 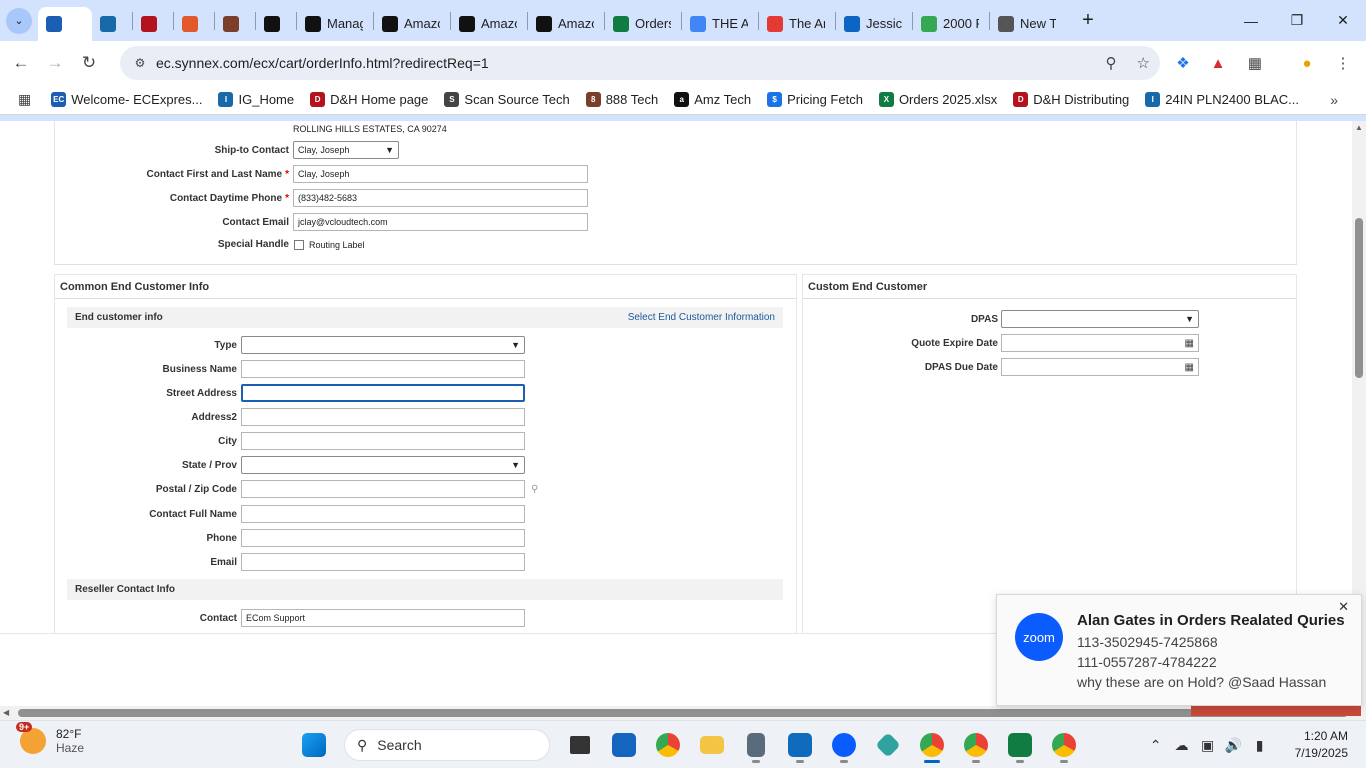 I want to click on dpas-select: ▼, so click(x=1100, y=319).